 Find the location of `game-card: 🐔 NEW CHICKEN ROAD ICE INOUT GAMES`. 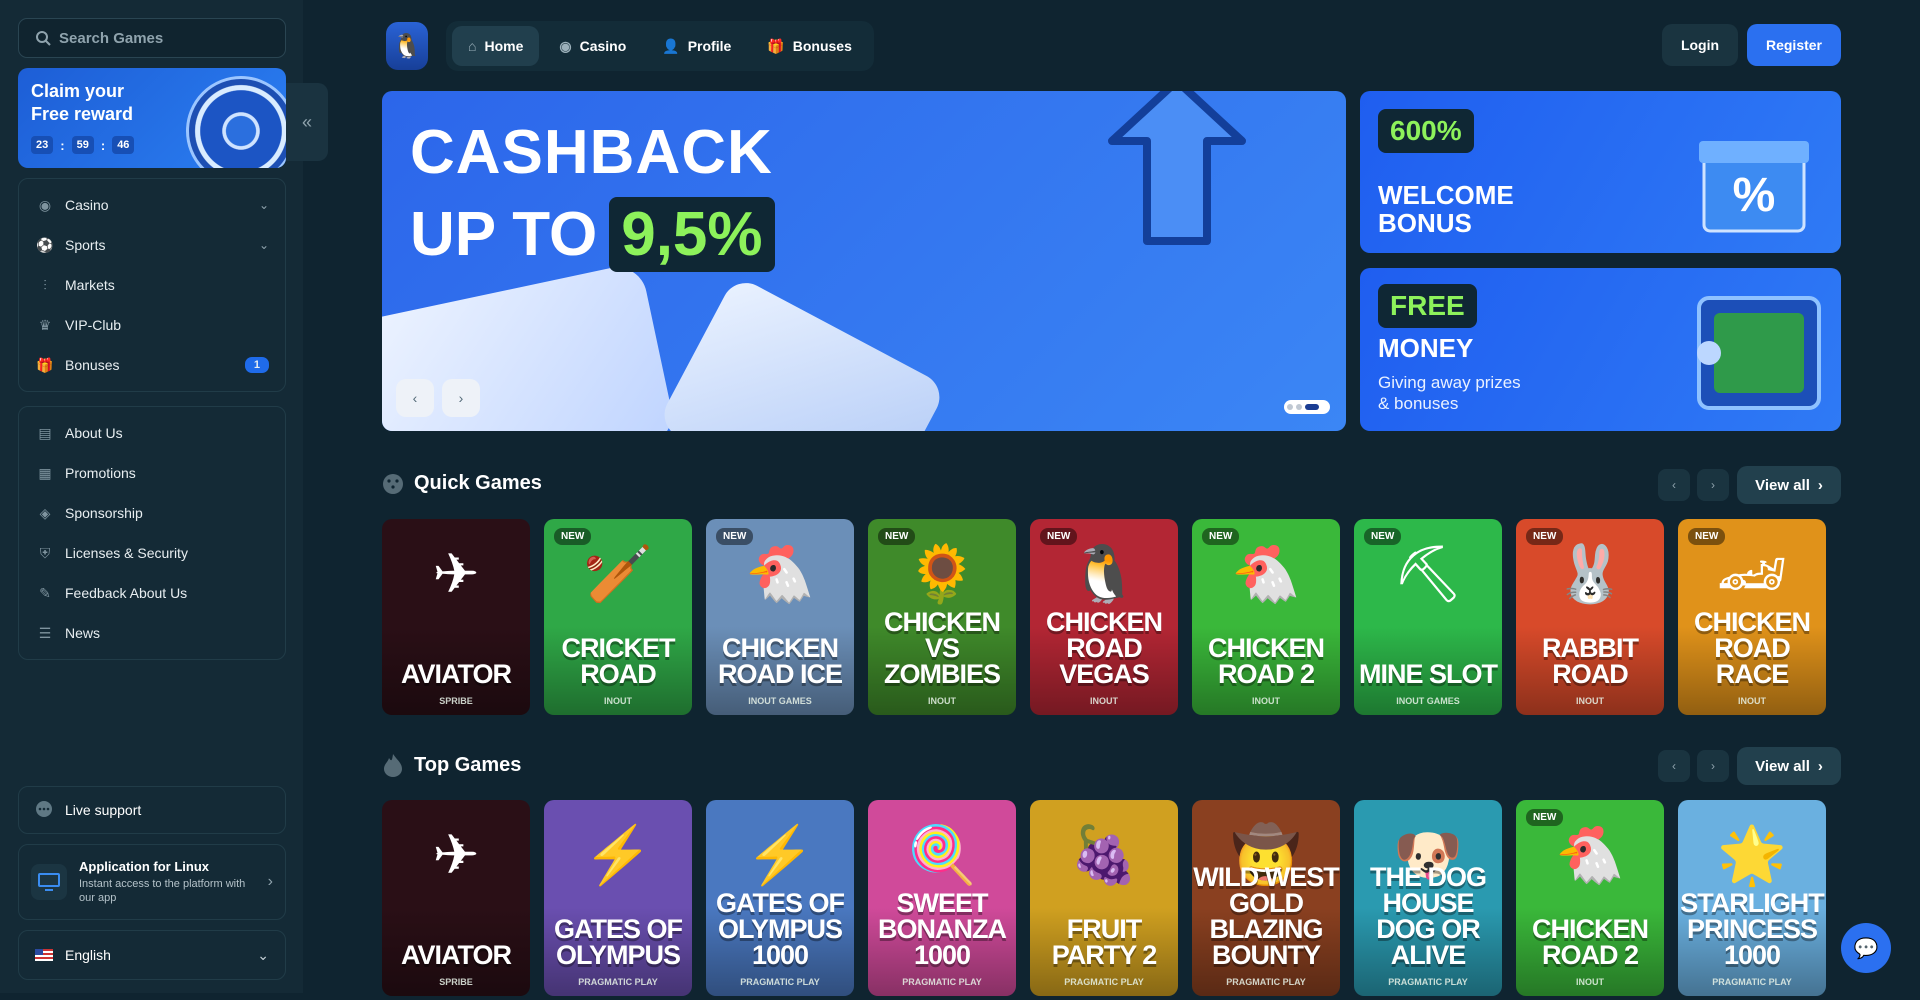

game-card: 🐔 NEW CHICKEN ROAD ICE INOUT GAMES is located at coordinates (780, 617).